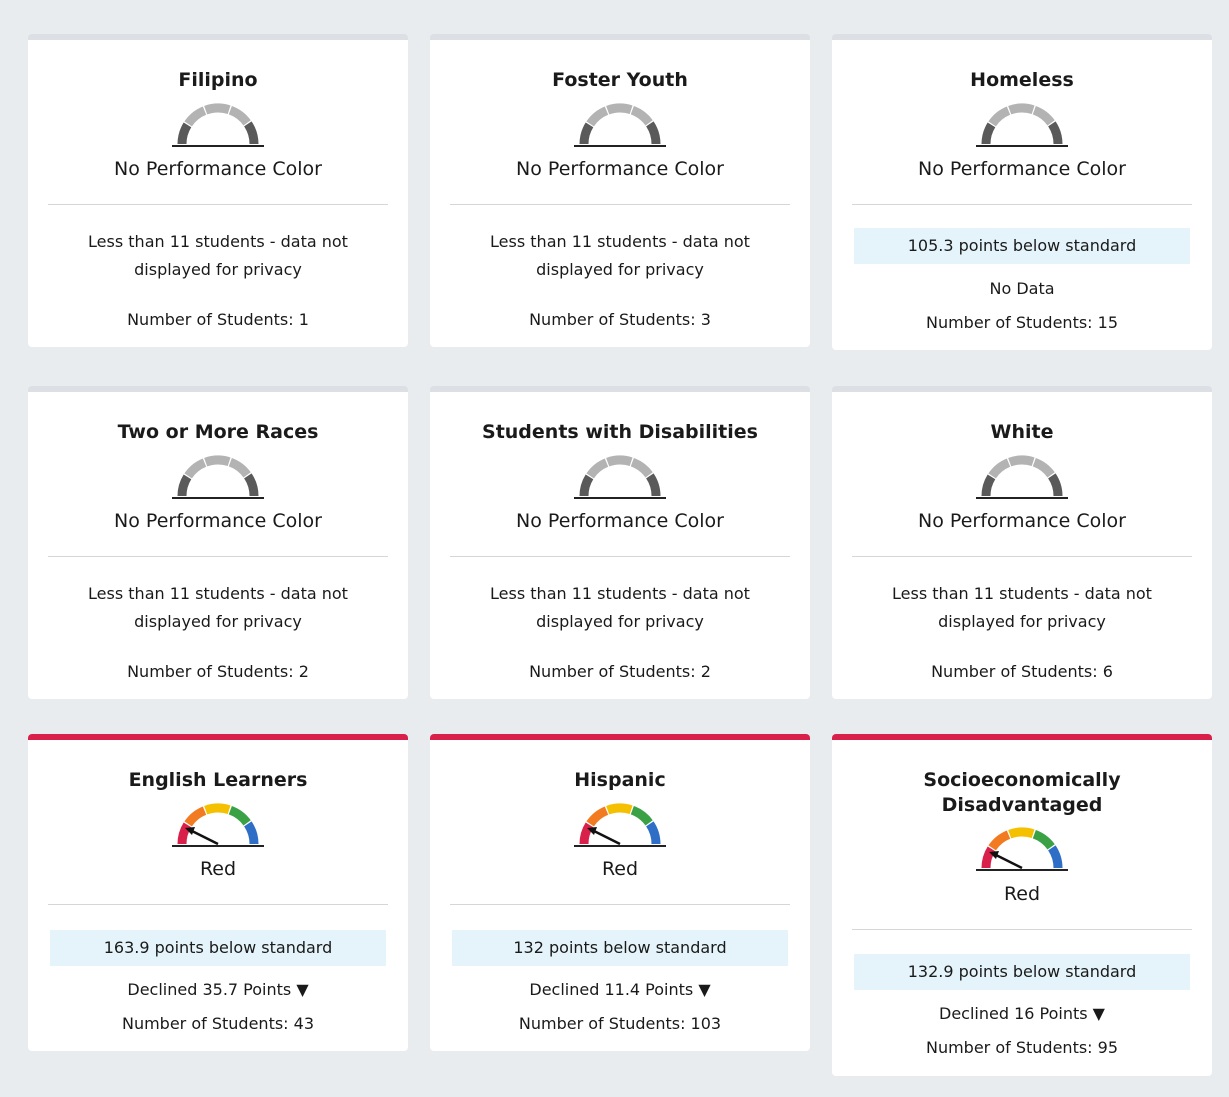  Describe the element at coordinates (620, 780) in the screenshot. I see `card-title: Hispanic` at that location.